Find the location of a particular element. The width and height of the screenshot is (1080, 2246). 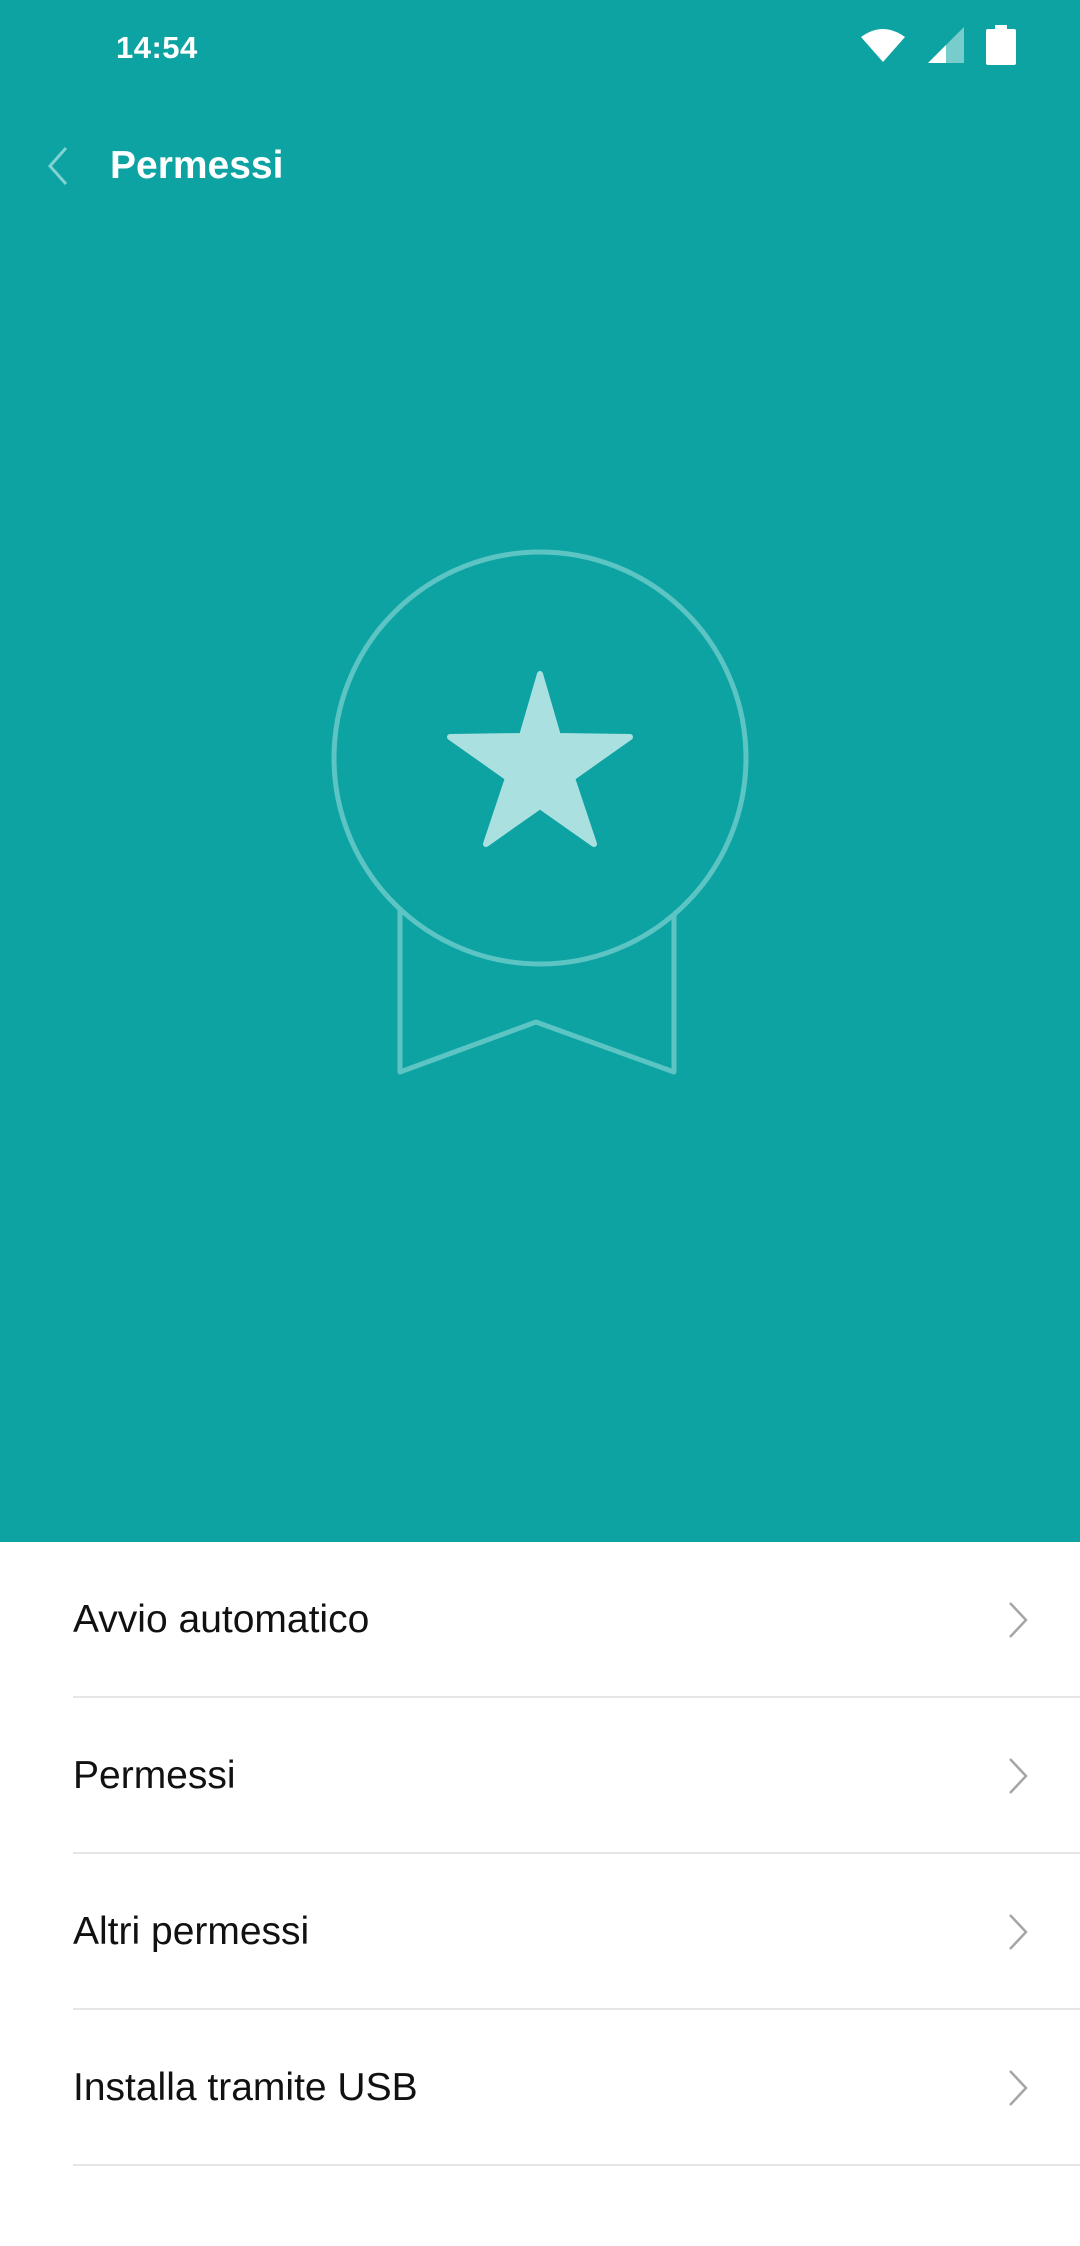

chevron-left-icon is located at coordinates (58, 168).